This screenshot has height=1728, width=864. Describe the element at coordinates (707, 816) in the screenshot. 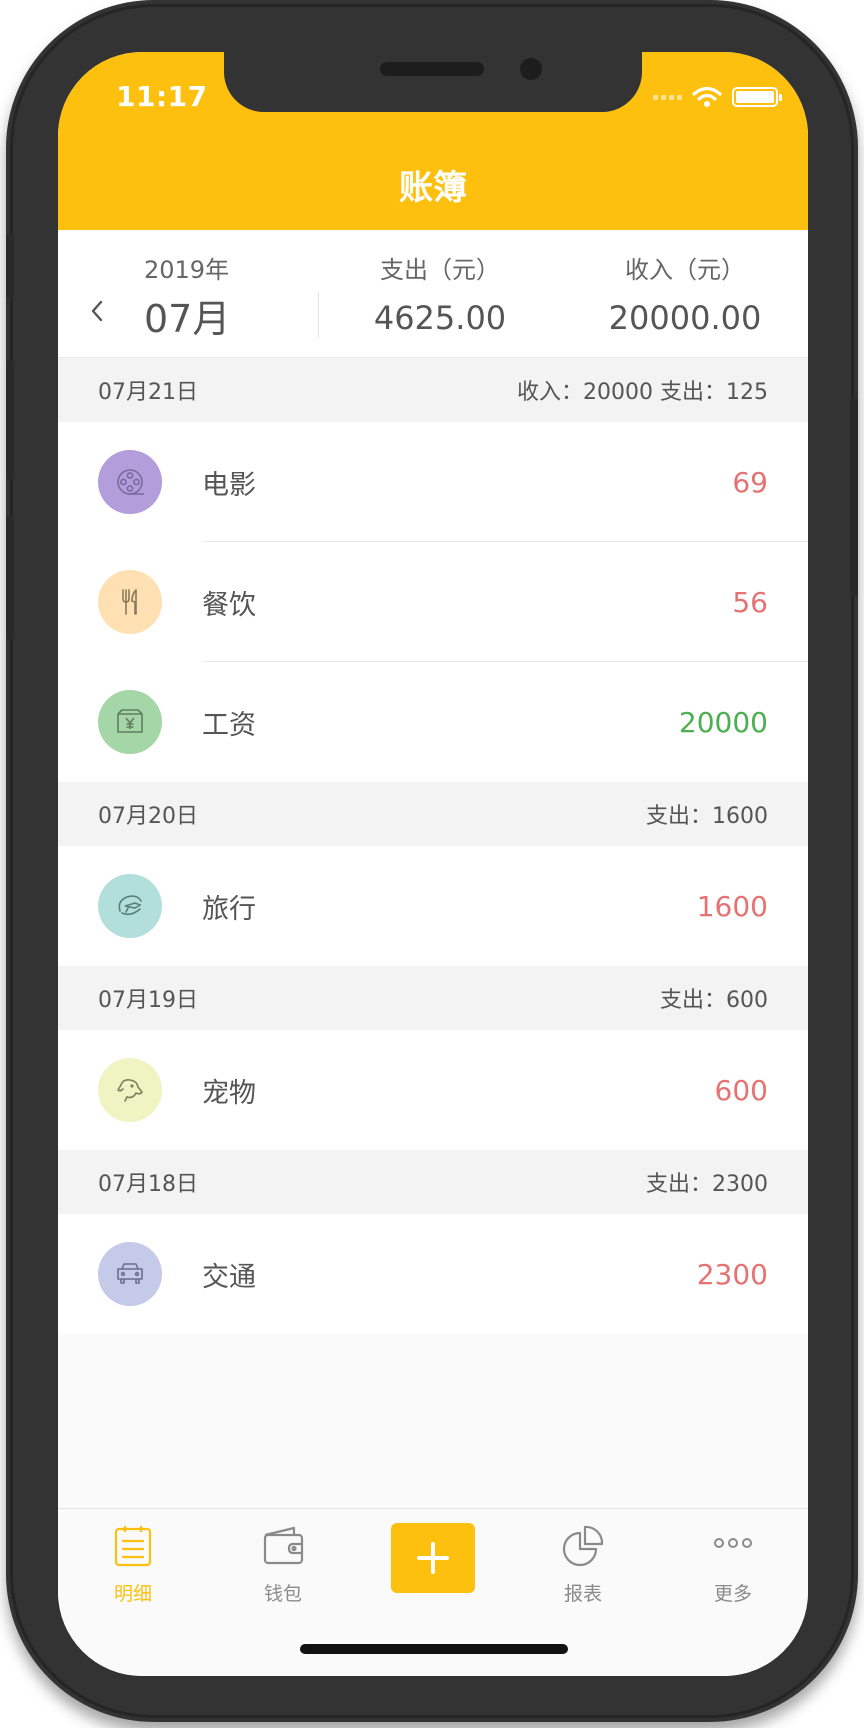

I see `day-summary: 支出：1600` at that location.